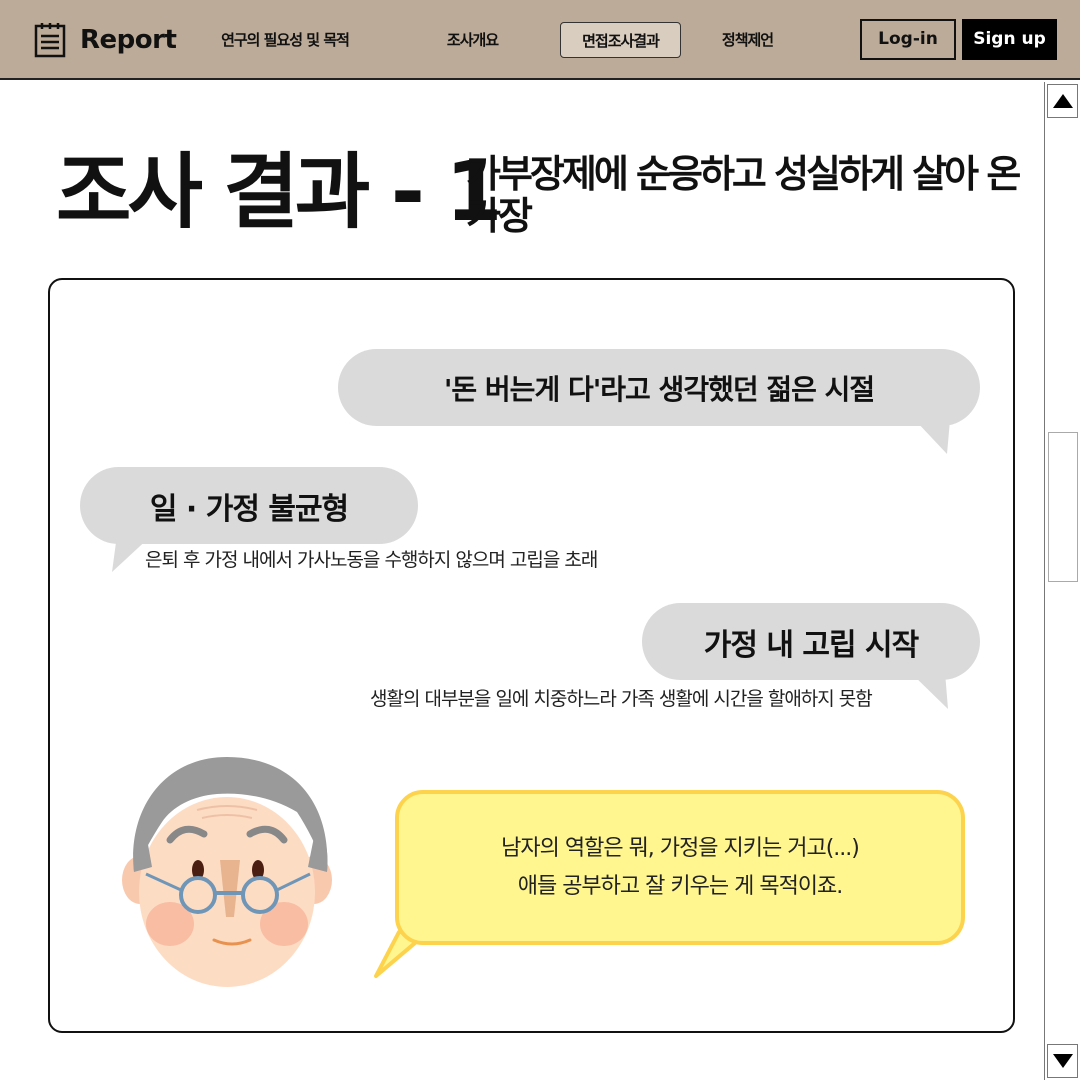 The height and width of the screenshot is (1080, 1080). I want to click on login-button: Log-in, so click(908, 39).